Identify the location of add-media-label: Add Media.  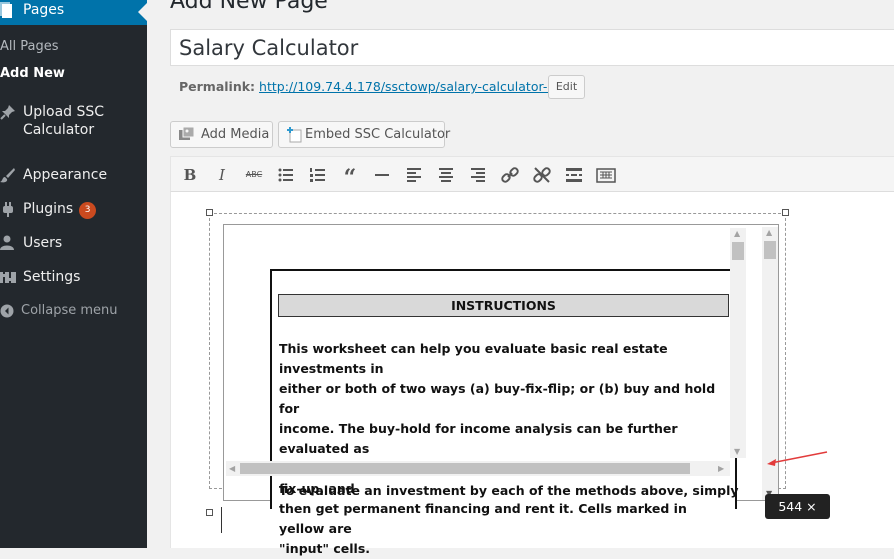
(235, 134).